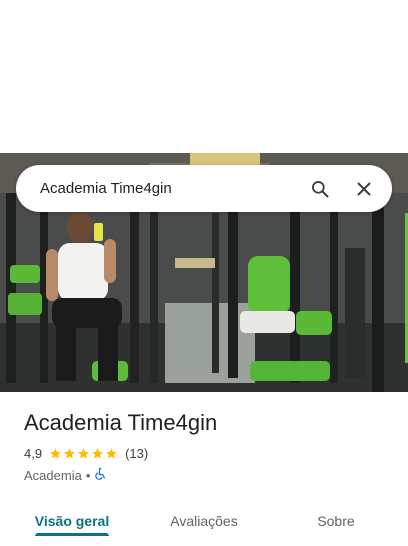 The height and width of the screenshot is (546, 408). I want to click on place-tabs: Visão geral Avaliações Sobre, so click(204, 522).